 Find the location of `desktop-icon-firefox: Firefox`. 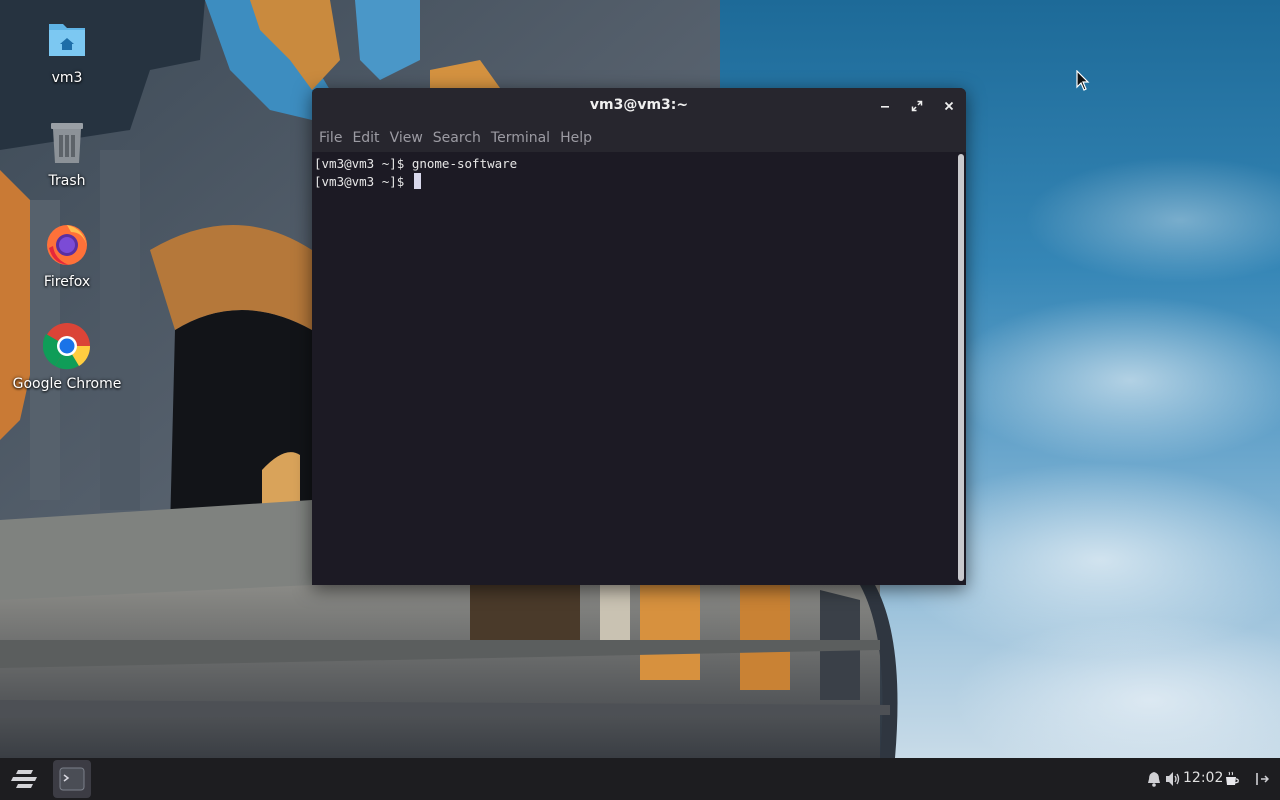

desktop-icon-firefox: Firefox is located at coordinates (67, 255).